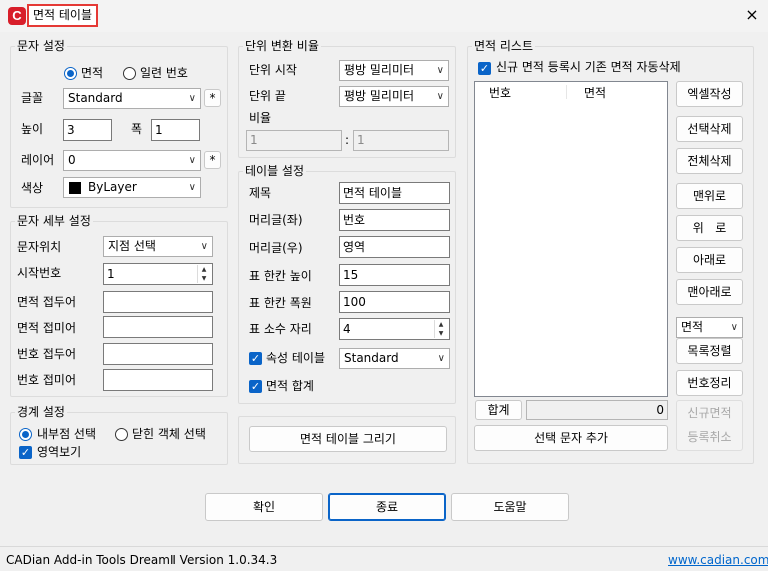 The image size is (768, 571). What do you see at coordinates (158, 274) in the screenshot?
I see `start-number-stepper: 1 ▲ ▼` at bounding box center [158, 274].